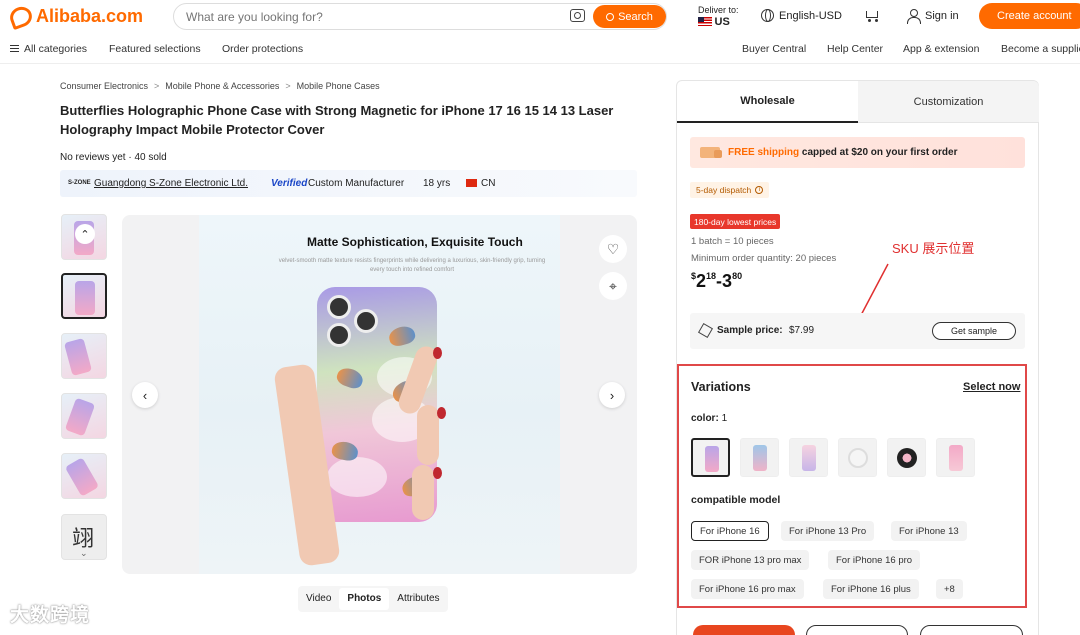 This screenshot has height=635, width=1080. Describe the element at coordinates (747, 589) in the screenshot. I see `model-chip: For iPhone 16 pro max` at that location.